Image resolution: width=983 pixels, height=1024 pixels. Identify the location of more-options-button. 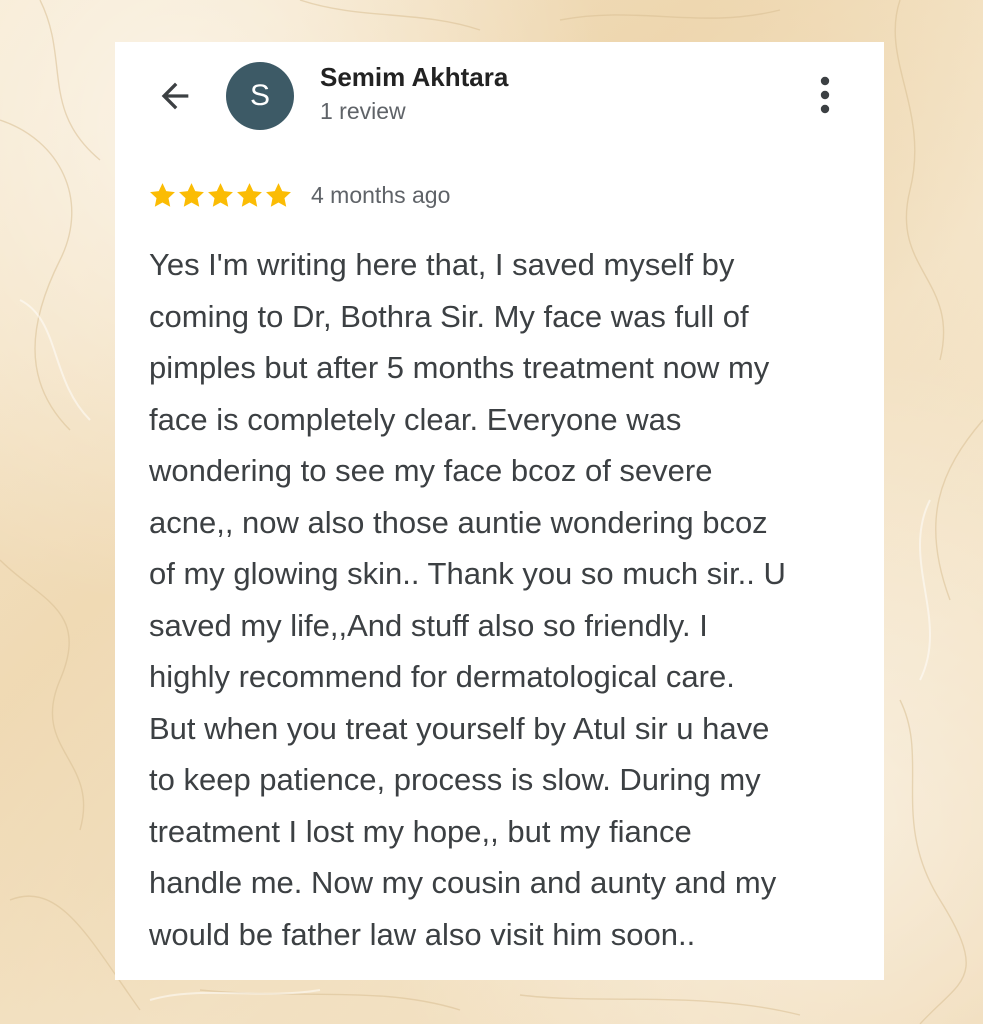
(825, 95).